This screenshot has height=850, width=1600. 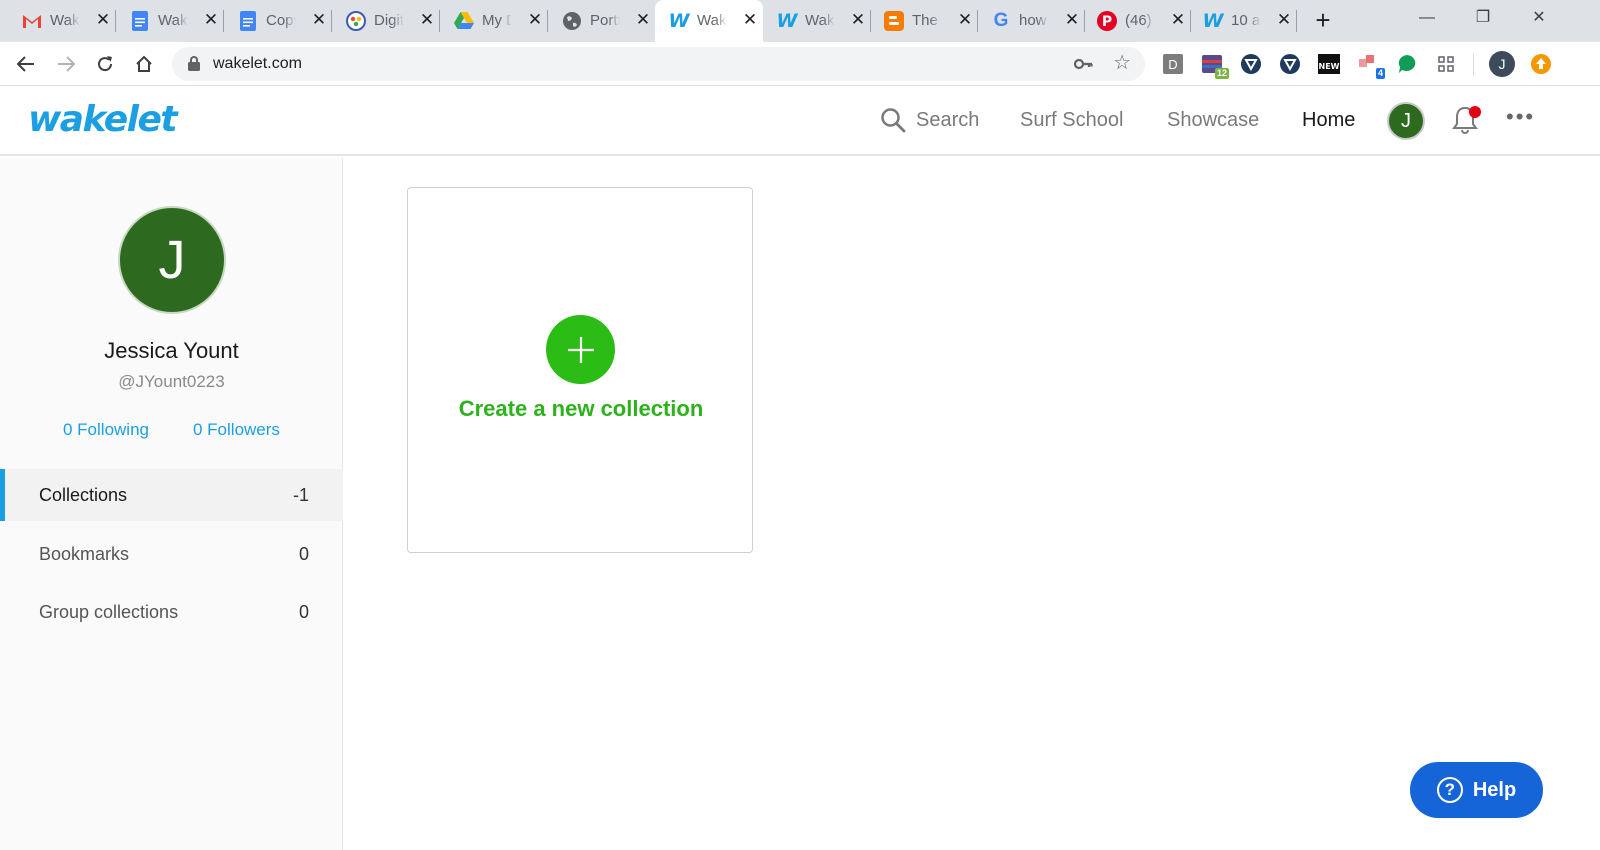 What do you see at coordinates (1083, 66) in the screenshot?
I see `key-icon` at bounding box center [1083, 66].